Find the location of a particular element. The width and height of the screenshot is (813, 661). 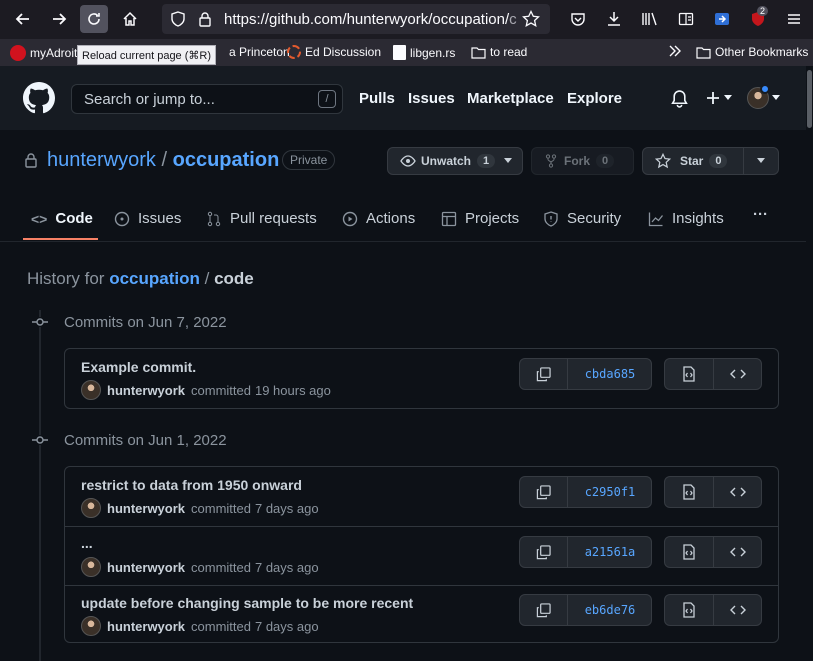

status-dot-icon is located at coordinates (765, 89).